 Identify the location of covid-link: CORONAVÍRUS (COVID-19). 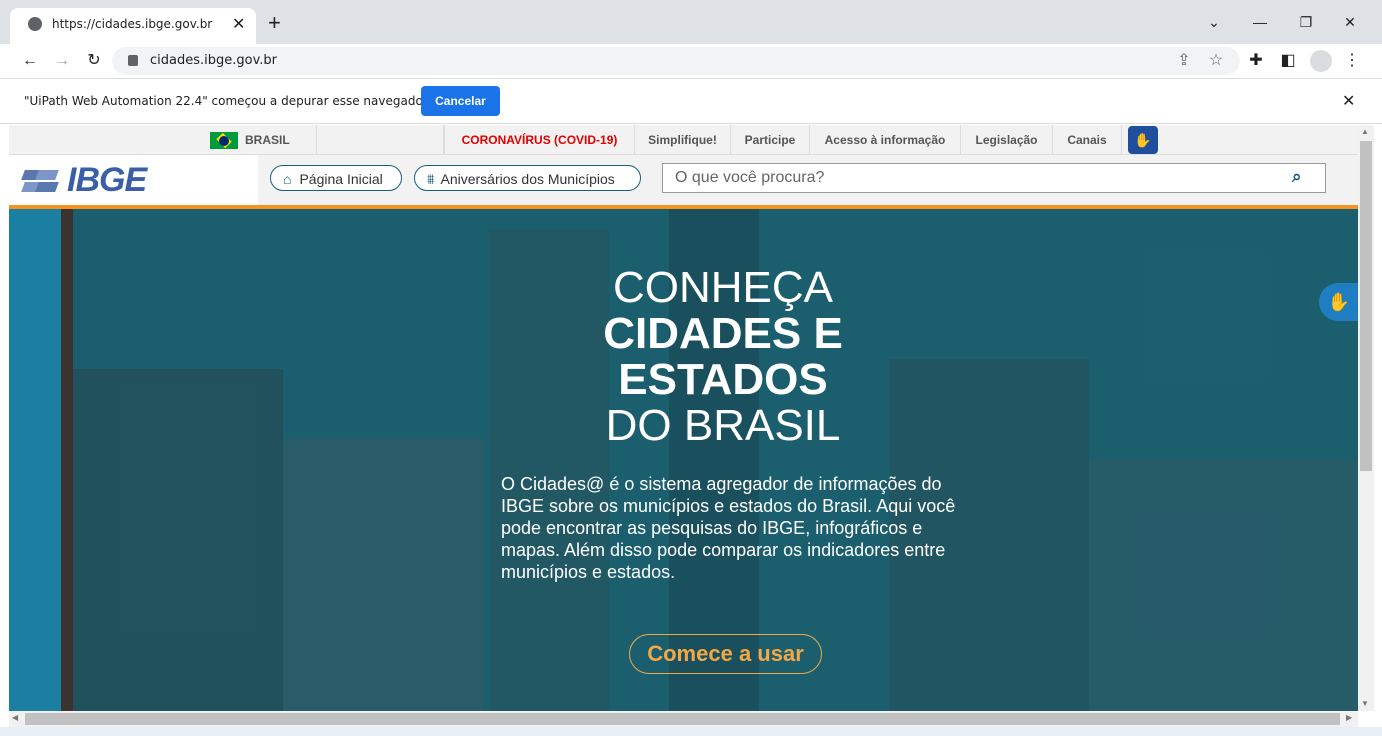
(539, 140).